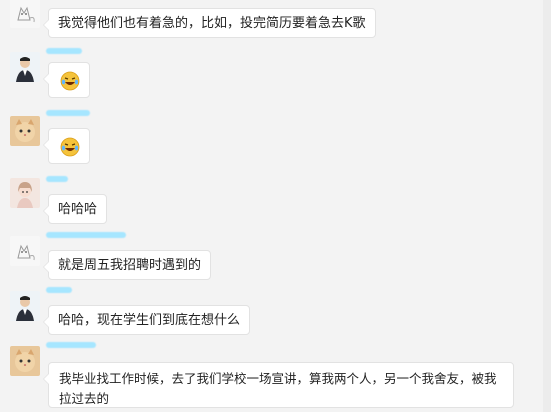 Image resolution: width=551 pixels, height=412 pixels. I want to click on cartoon-girl-avatar, so click(25, 193).